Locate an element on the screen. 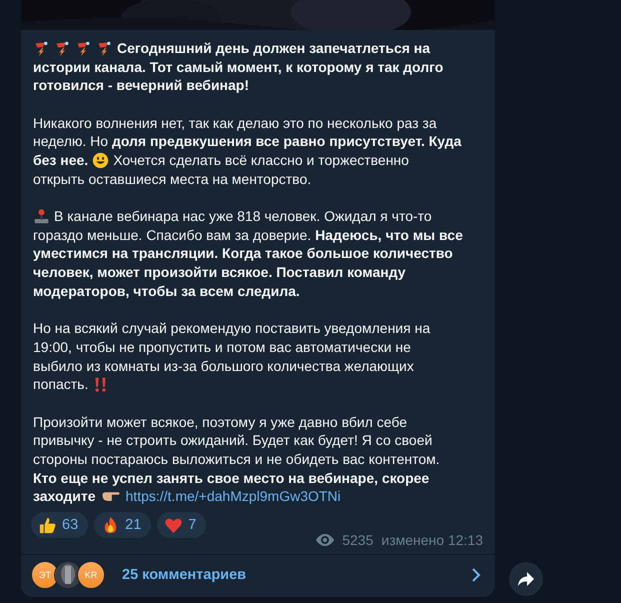 This screenshot has height=603, width=621. invite-link: https://t.me/+dahMzpl9mGw3OTNi is located at coordinates (233, 496).